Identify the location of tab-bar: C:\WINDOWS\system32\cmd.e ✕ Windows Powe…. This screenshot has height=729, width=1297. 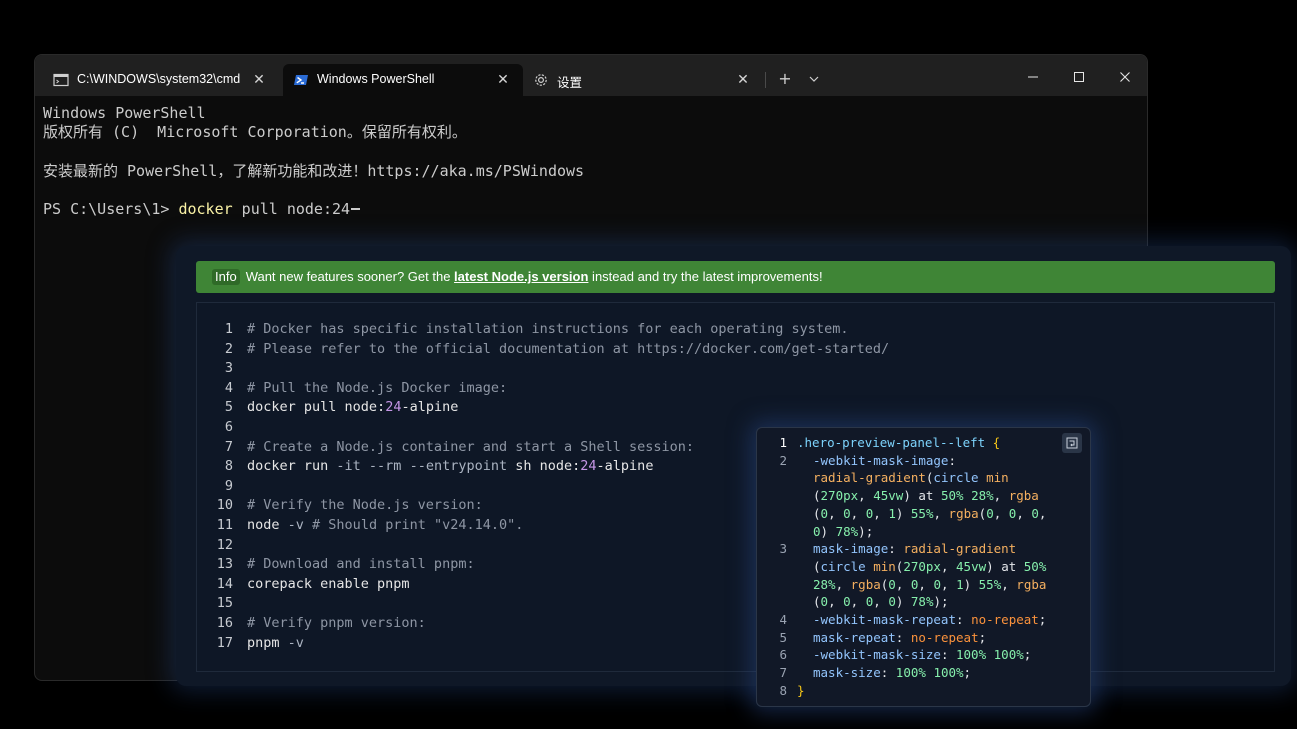
(591, 75).